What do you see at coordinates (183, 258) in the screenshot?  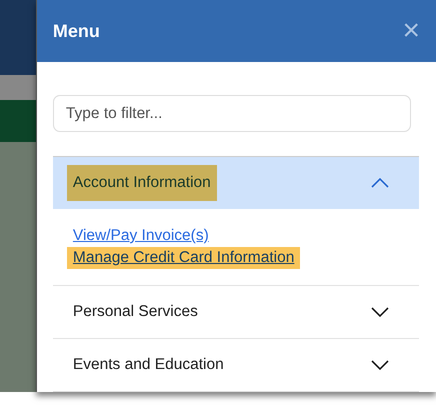 I see `menu-link: Manage Credit Card Information` at bounding box center [183, 258].